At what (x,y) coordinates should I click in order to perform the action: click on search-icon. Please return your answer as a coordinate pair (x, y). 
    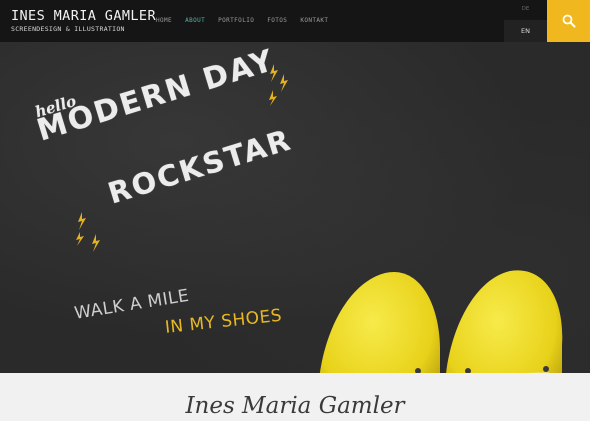
    Looking at the image, I should click on (568, 21).